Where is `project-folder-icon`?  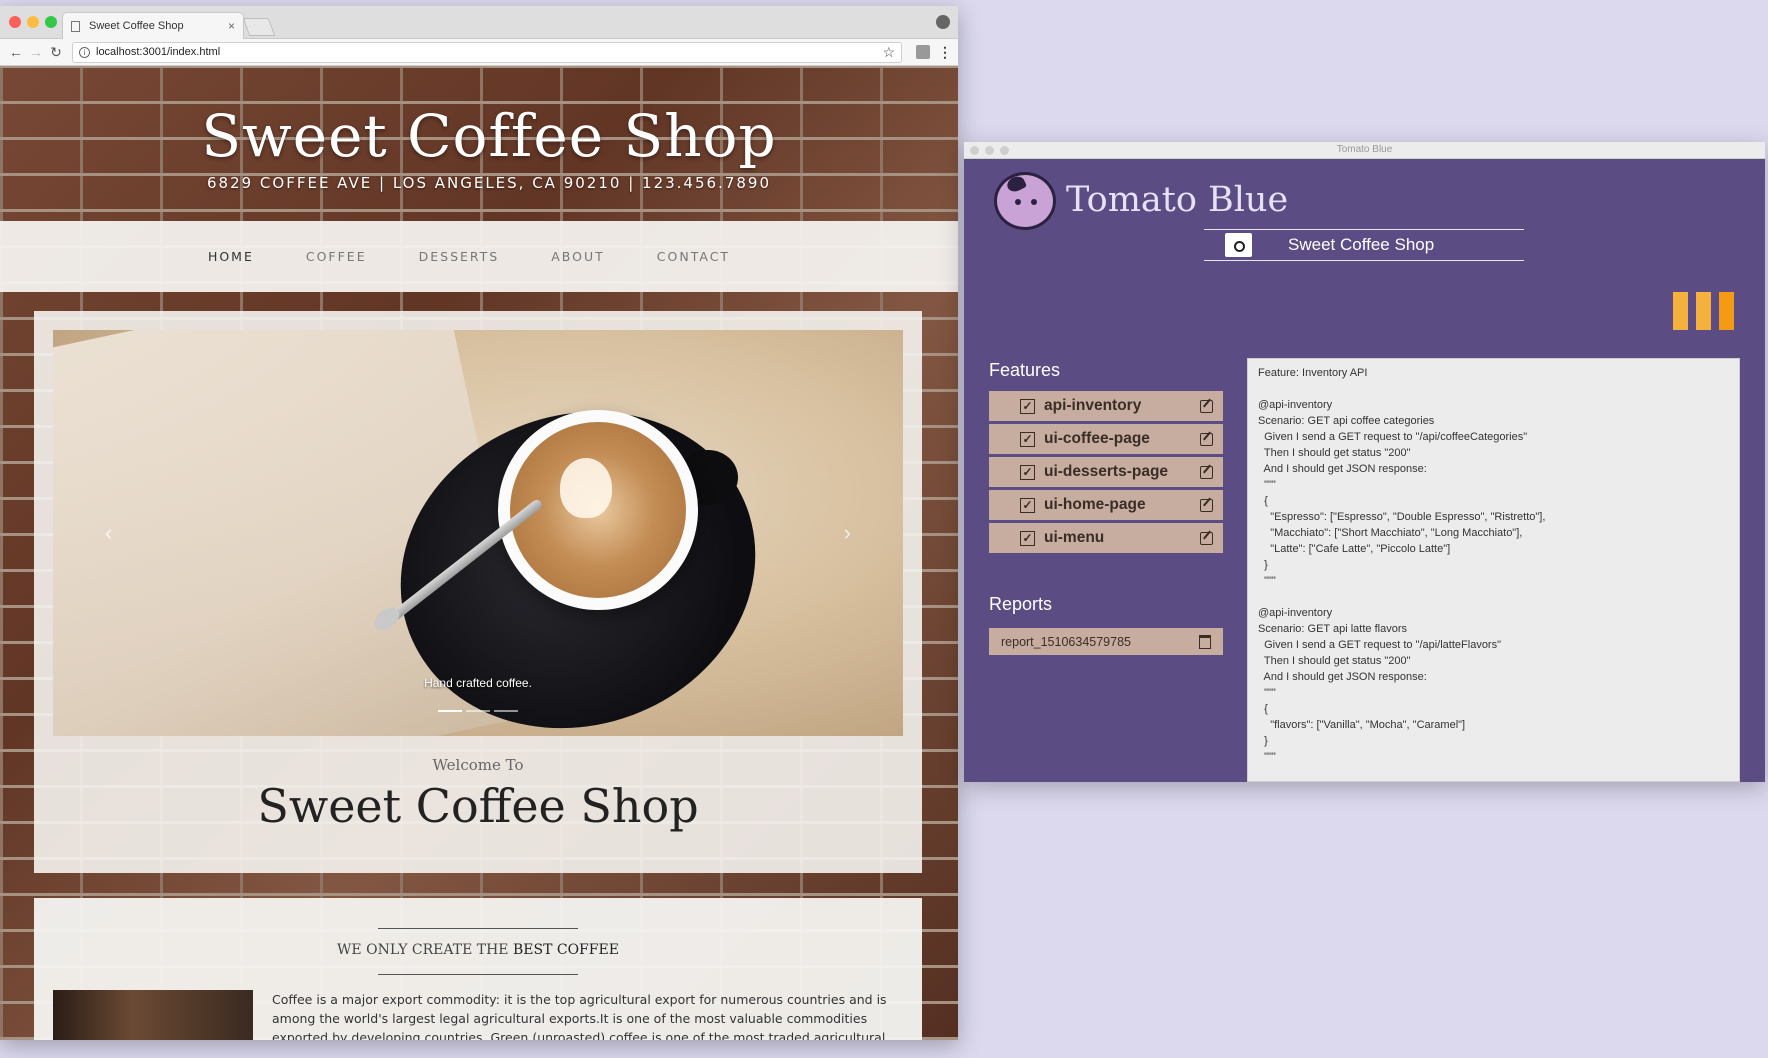 project-folder-icon is located at coordinates (1238, 245).